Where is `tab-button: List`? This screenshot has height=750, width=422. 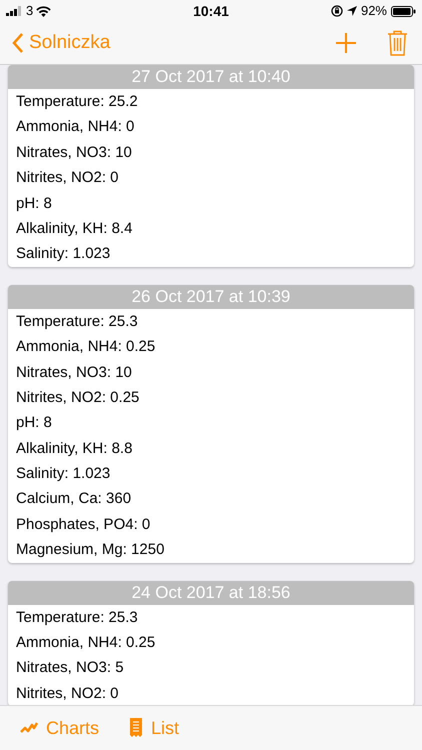 tab-button: List is located at coordinates (154, 728).